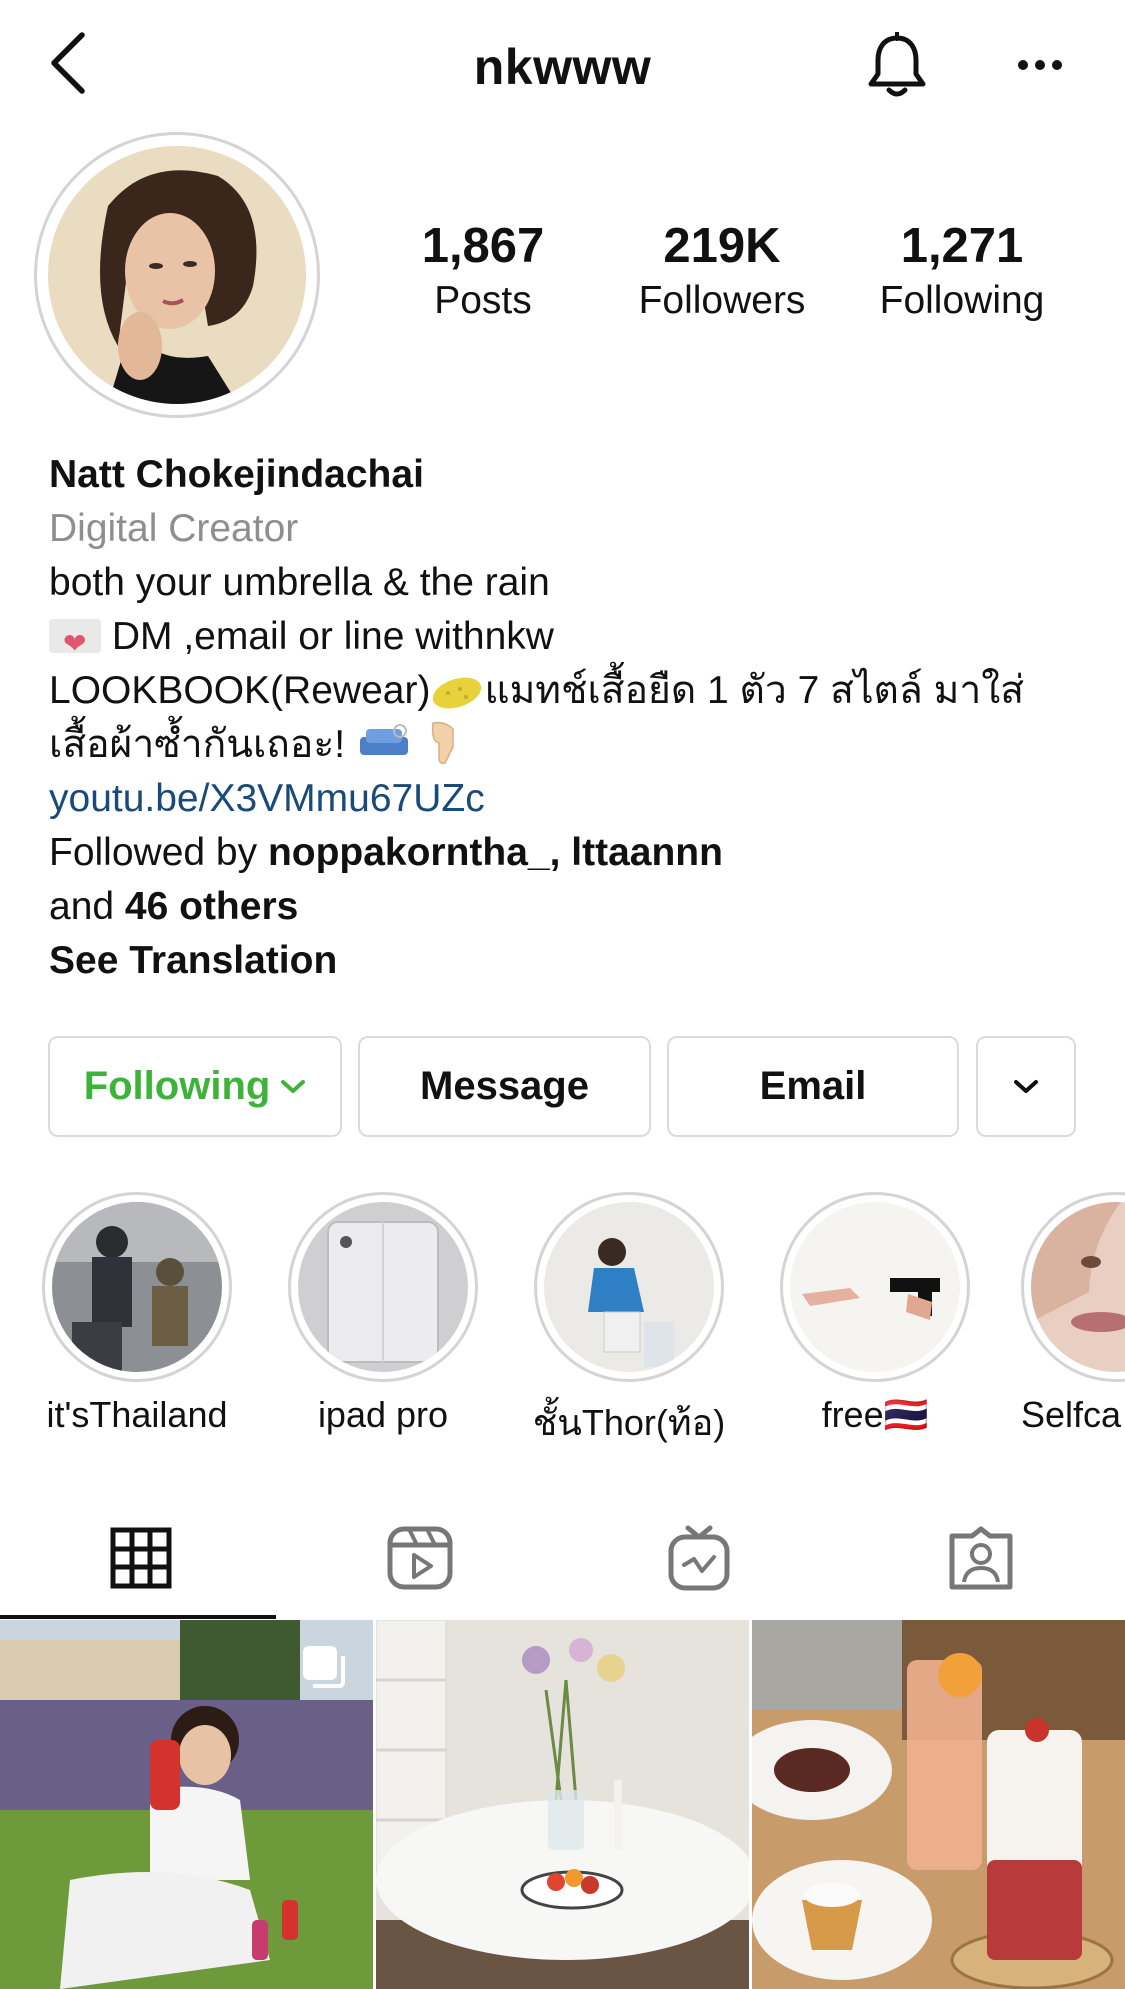 The height and width of the screenshot is (1989, 1125). I want to click on top-bar: nkwww, so click(562, 65).